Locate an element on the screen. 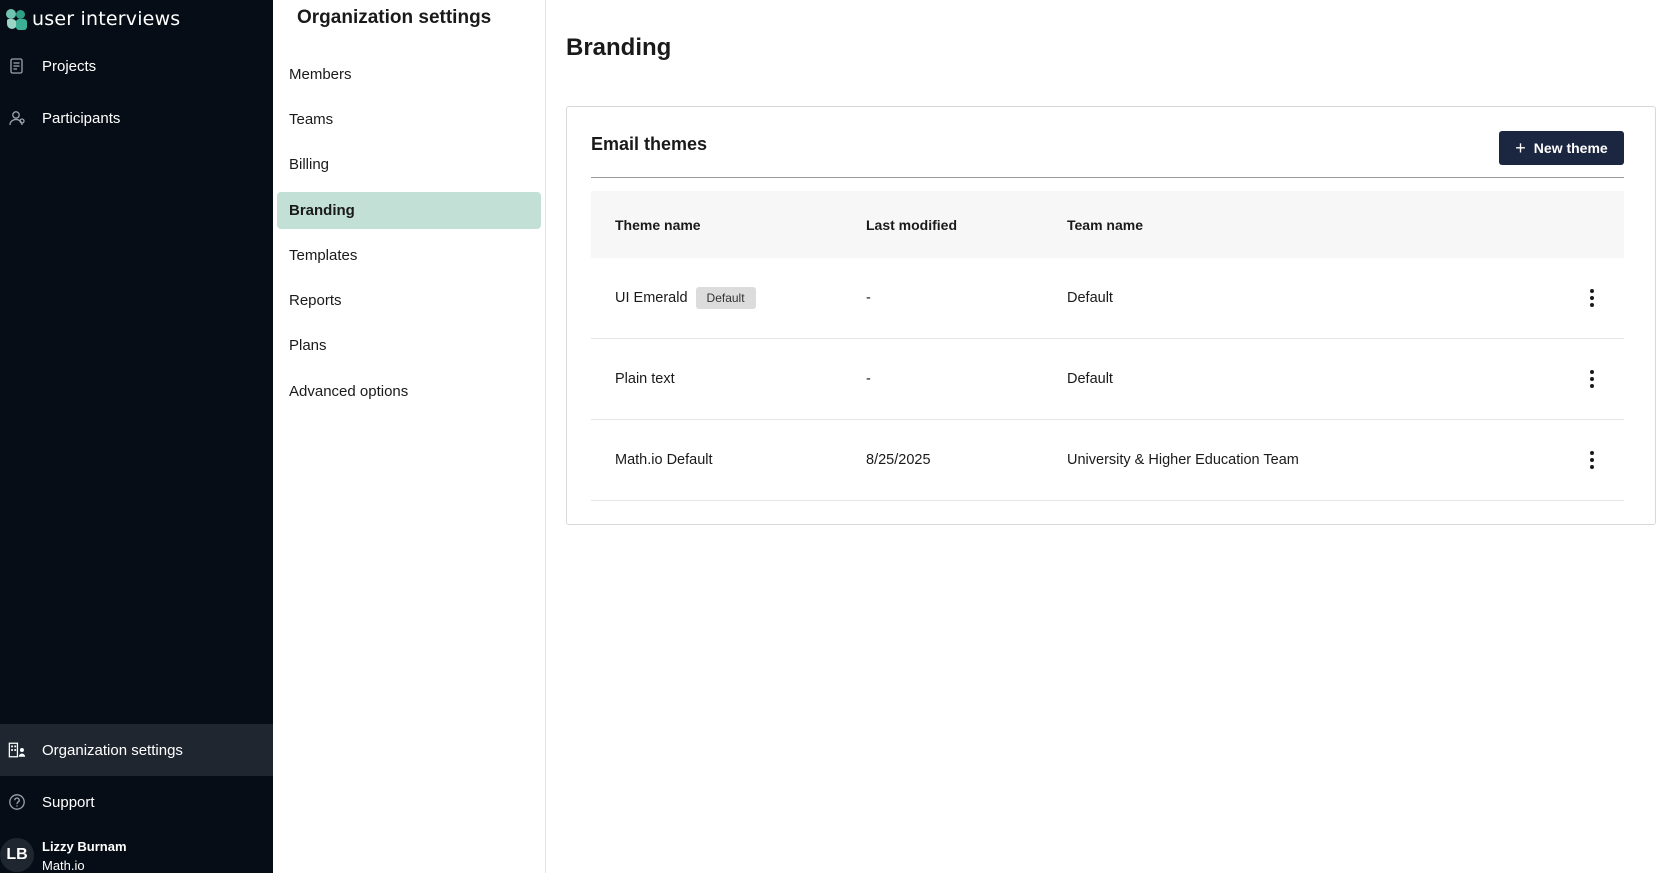  table-row: UI Emerald Default - Default is located at coordinates (1107, 298).